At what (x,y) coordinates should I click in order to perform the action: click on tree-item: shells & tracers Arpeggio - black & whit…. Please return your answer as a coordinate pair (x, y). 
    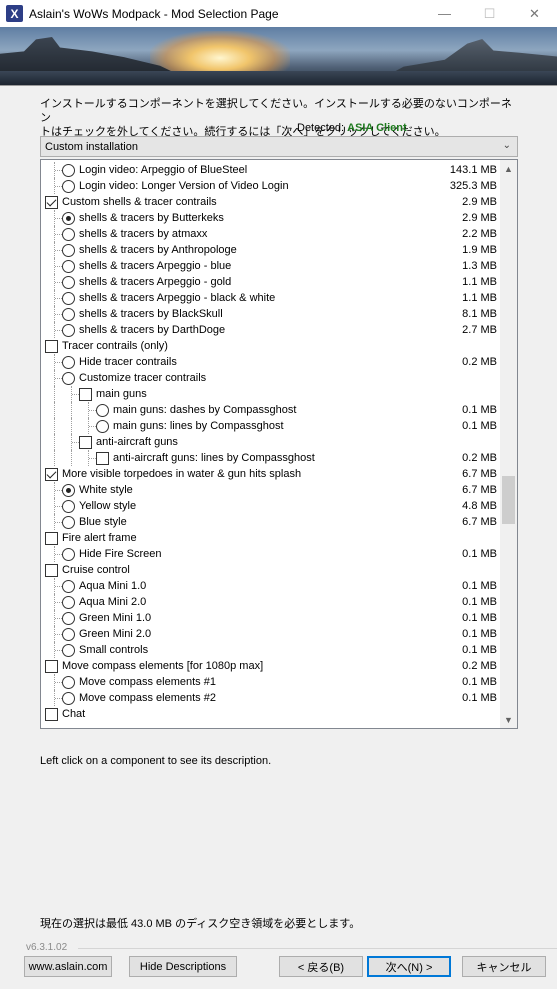
    Looking at the image, I should click on (271, 298).